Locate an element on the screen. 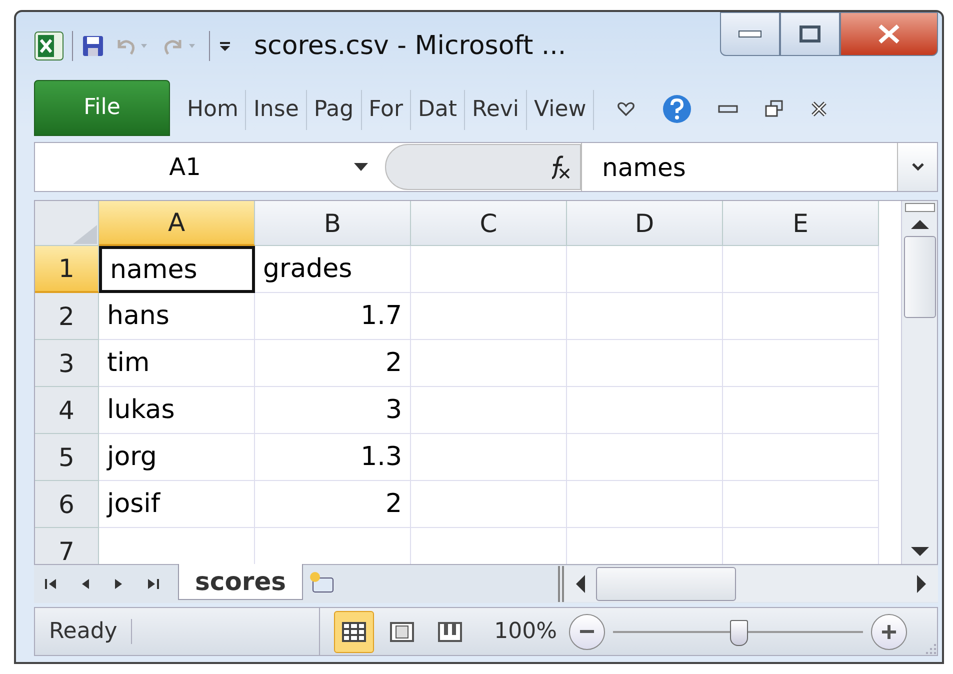  resize-grip-icon is located at coordinates (930, 648).